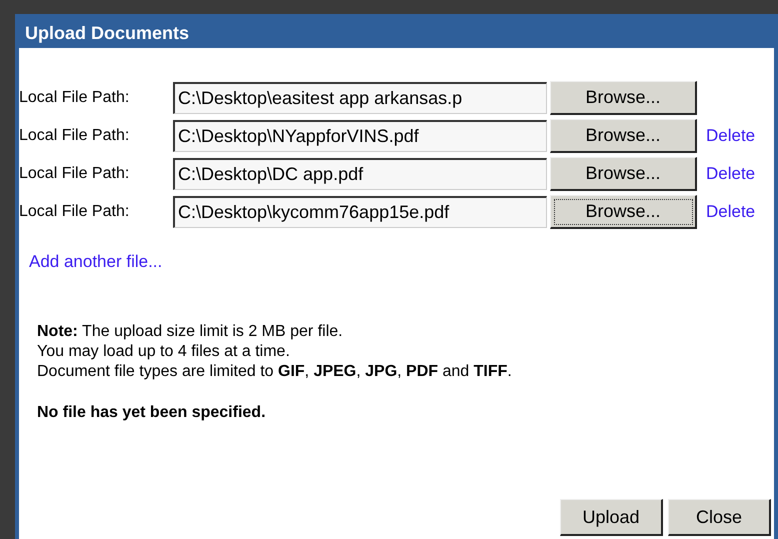 The image size is (778, 539). What do you see at coordinates (360, 174) in the screenshot?
I see `file-path-field: C:\Desktop\DC app.pdf` at bounding box center [360, 174].